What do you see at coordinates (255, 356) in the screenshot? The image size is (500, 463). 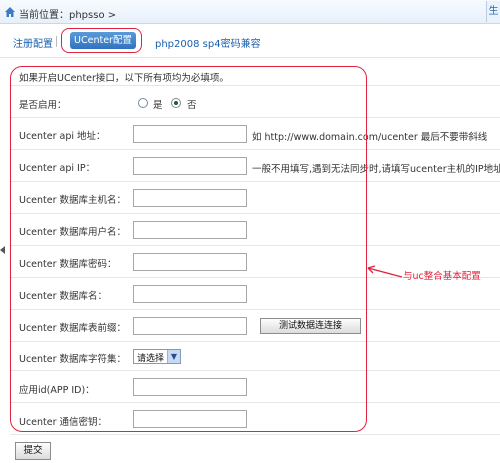 I see `db-charset-row: Ucenter 数据库字符集： 请选择 ▼` at bounding box center [255, 356].